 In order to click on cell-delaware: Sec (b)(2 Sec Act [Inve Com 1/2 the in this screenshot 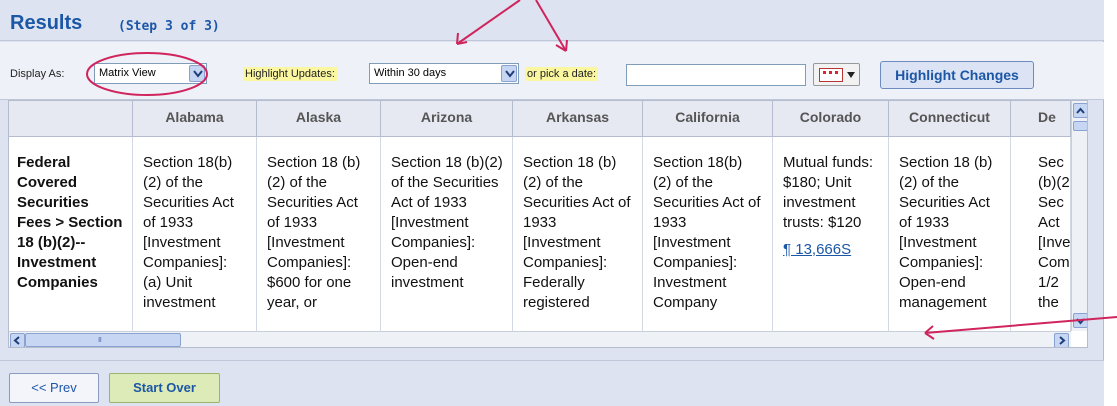, I will do `click(1041, 234)`.